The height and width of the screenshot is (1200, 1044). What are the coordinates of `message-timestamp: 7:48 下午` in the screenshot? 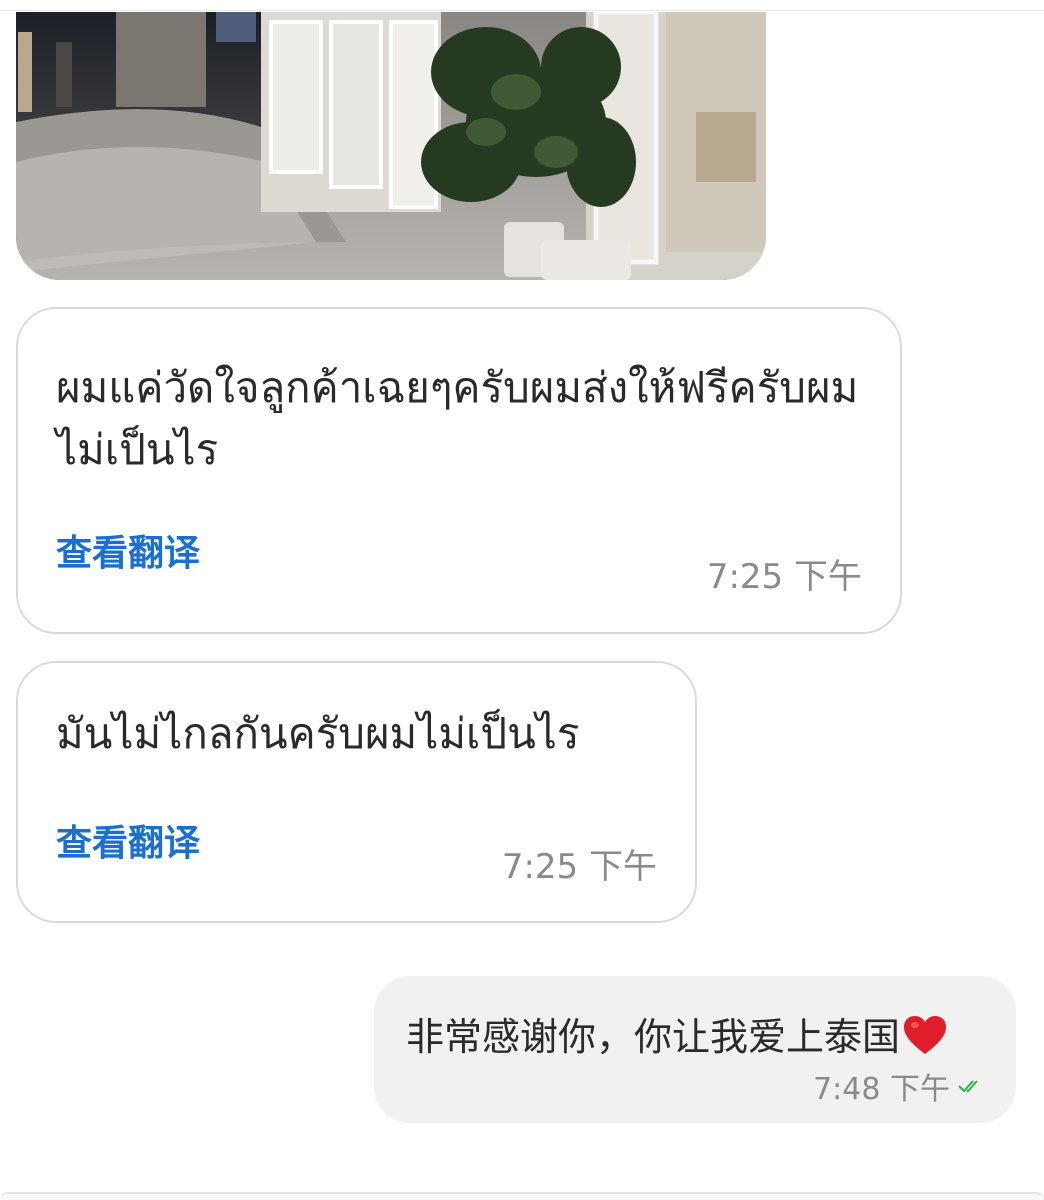 It's located at (881, 1089).